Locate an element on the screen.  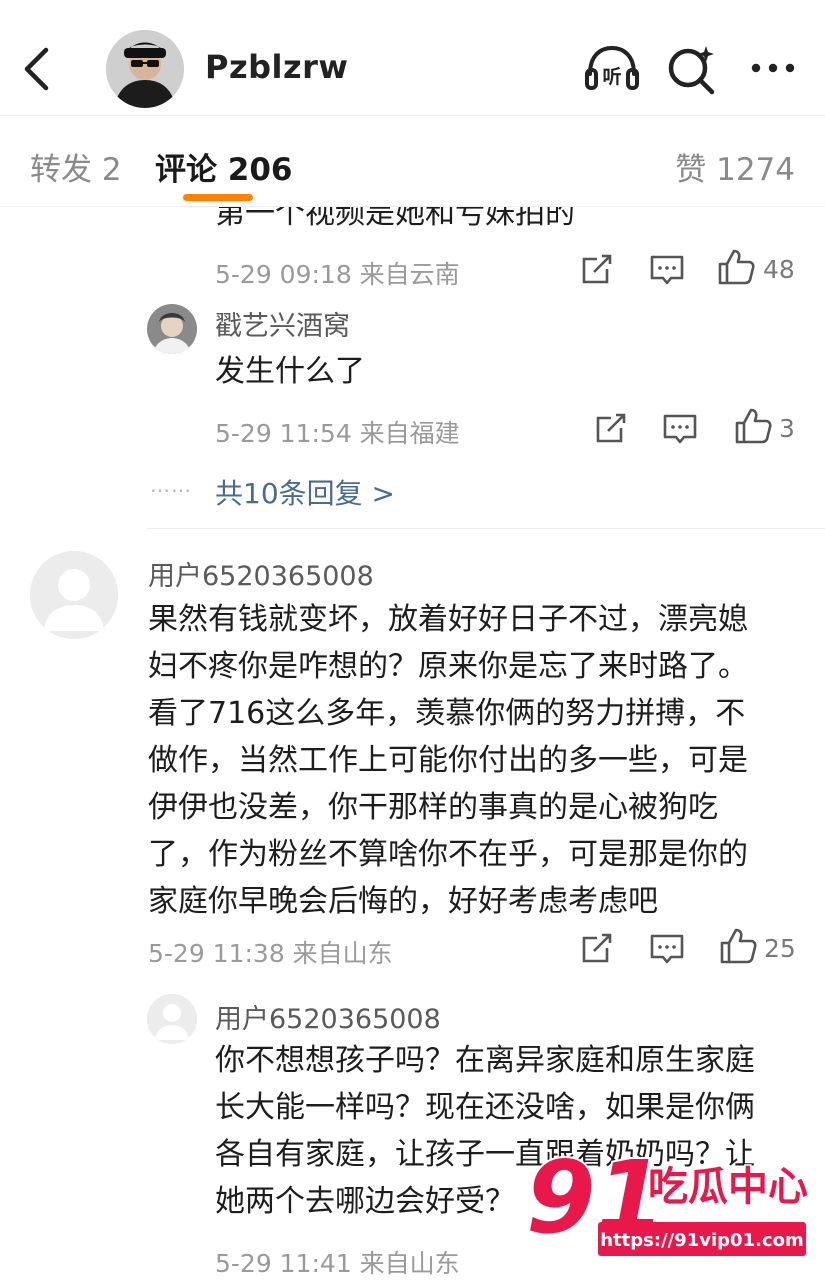
reply-meta: 5-29 09:18 来自云南 is located at coordinates (337, 274).